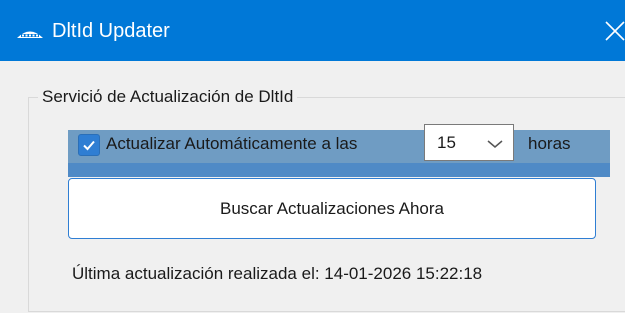 The height and width of the screenshot is (313, 625). I want to click on close-button, so click(609, 31).